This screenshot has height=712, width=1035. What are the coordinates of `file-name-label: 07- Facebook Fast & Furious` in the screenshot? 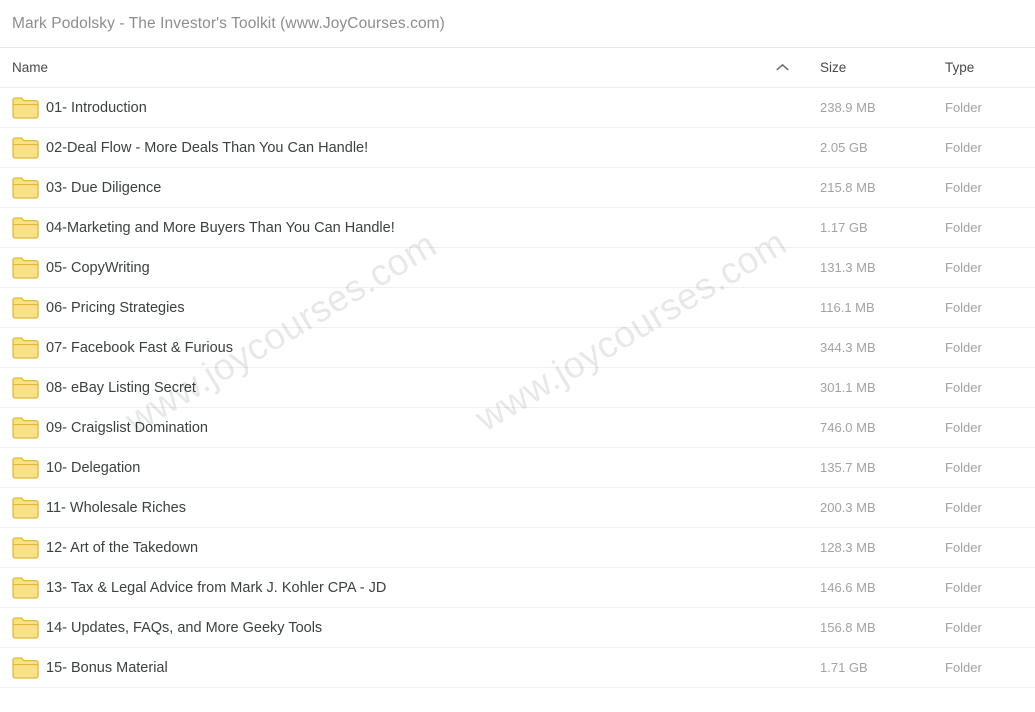 It's located at (139, 347).